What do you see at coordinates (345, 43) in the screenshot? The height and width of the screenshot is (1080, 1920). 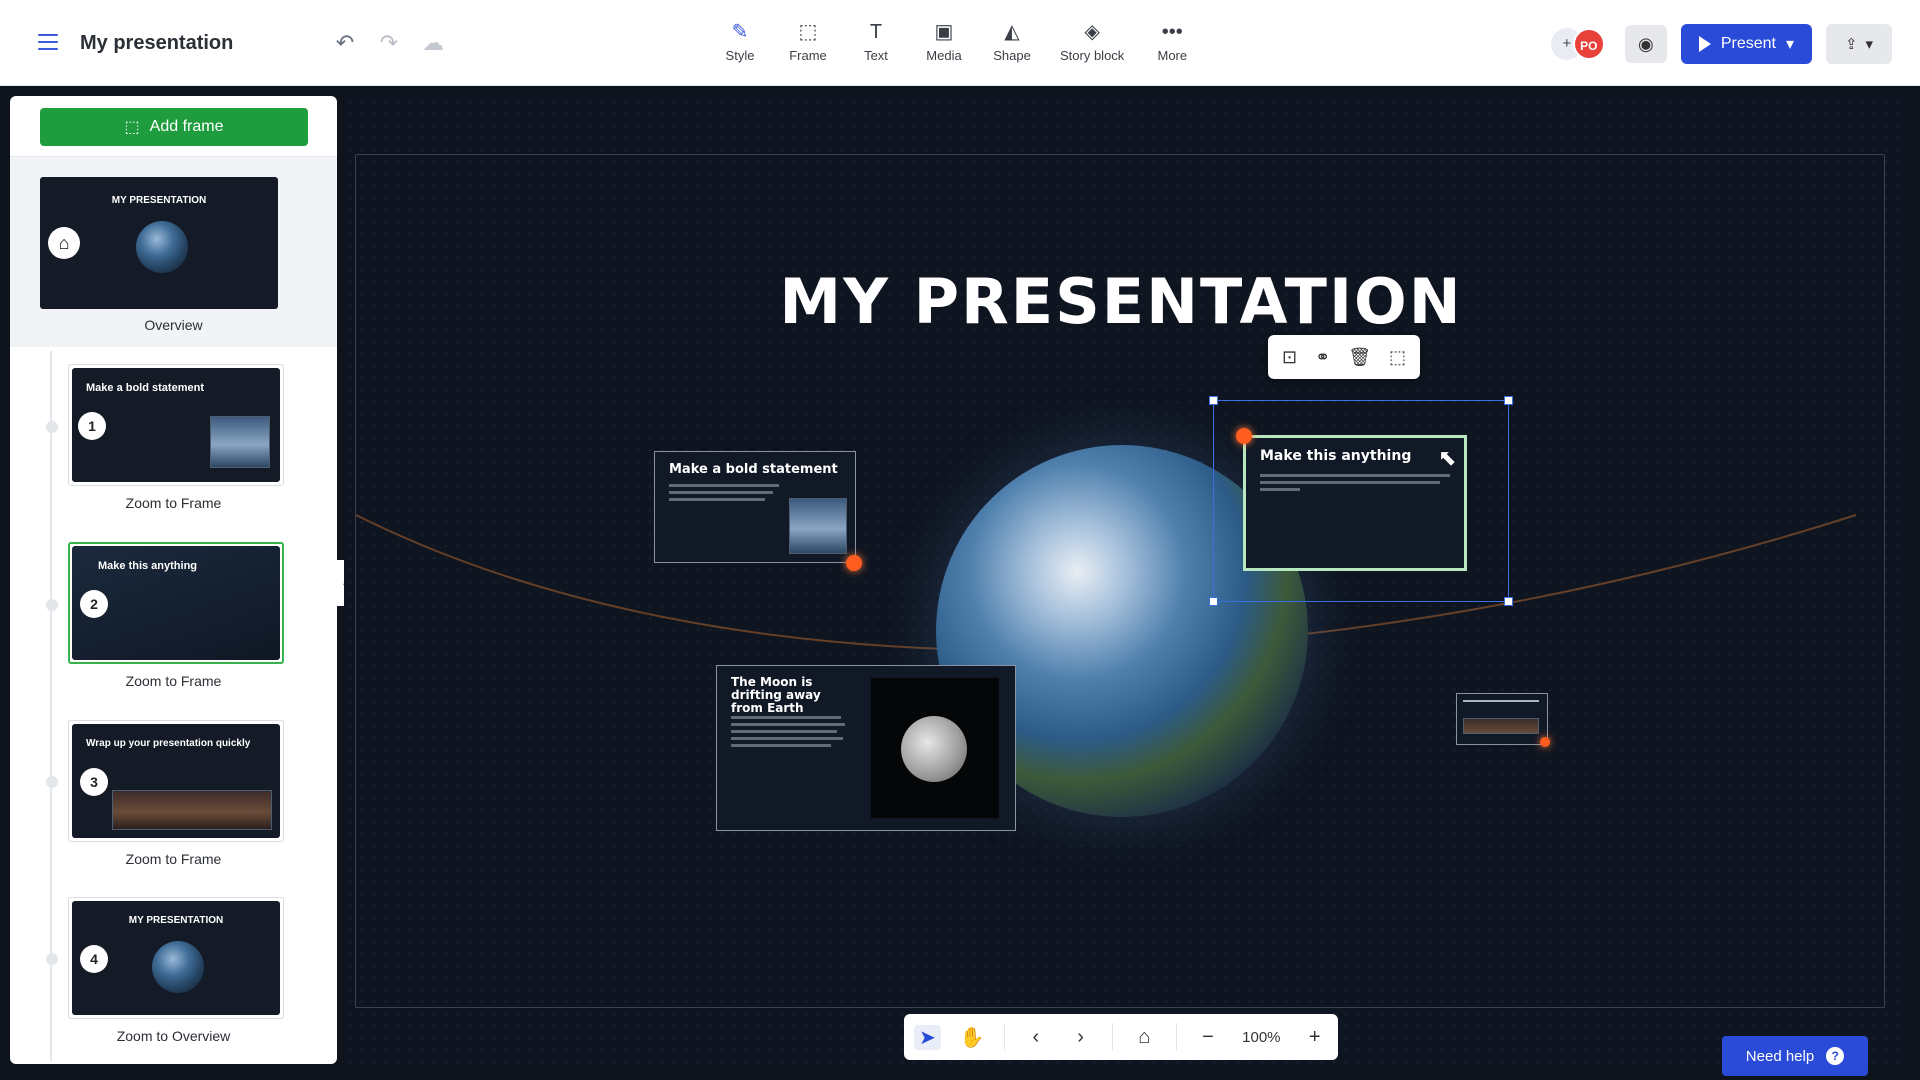 I see `undo-icon: ↶` at bounding box center [345, 43].